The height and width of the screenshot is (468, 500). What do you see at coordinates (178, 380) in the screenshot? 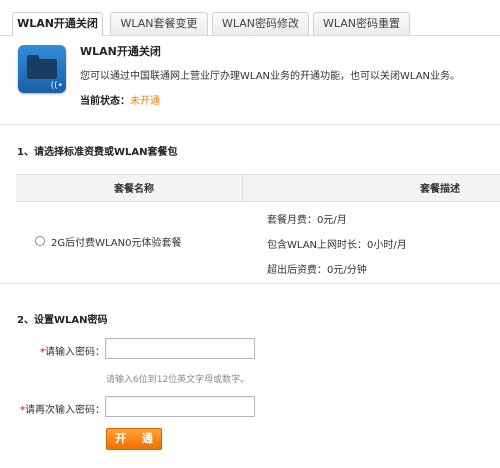
I see `password-hint: 请输入6位到12位英文字母或数字。` at bounding box center [178, 380].